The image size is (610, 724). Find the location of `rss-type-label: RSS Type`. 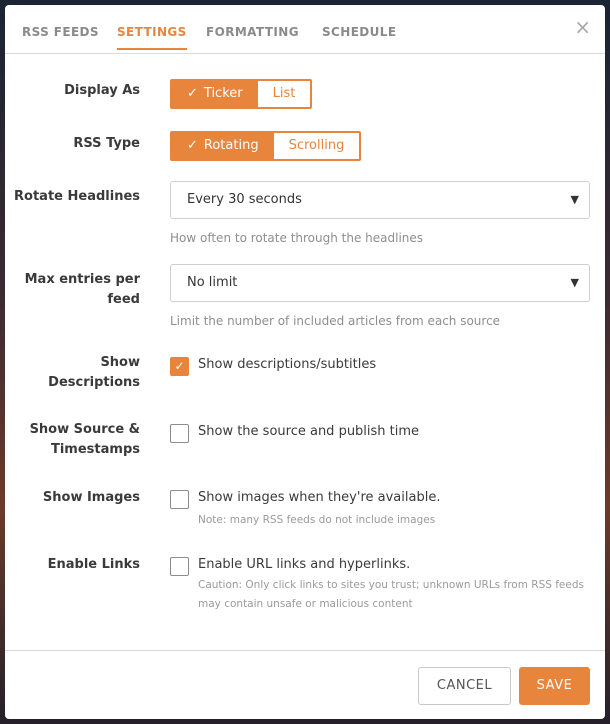

rss-type-label: RSS Type is located at coordinates (106, 143).